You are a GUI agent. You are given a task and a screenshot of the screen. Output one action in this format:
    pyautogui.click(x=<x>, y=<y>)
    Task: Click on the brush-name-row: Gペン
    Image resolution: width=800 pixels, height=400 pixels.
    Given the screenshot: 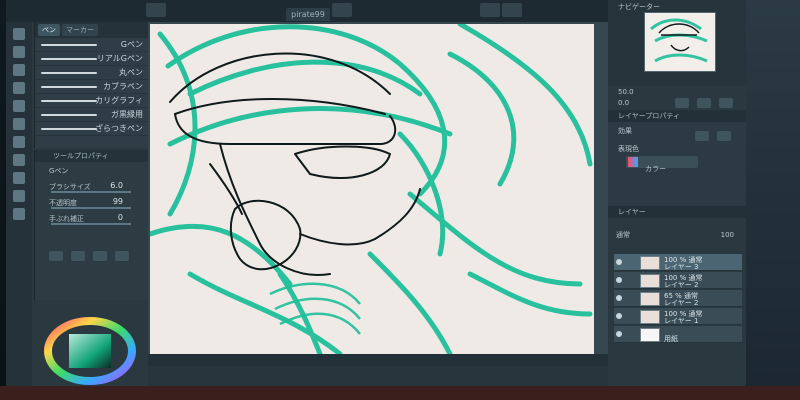 What is the action you would take?
    pyautogui.click(x=92, y=170)
    